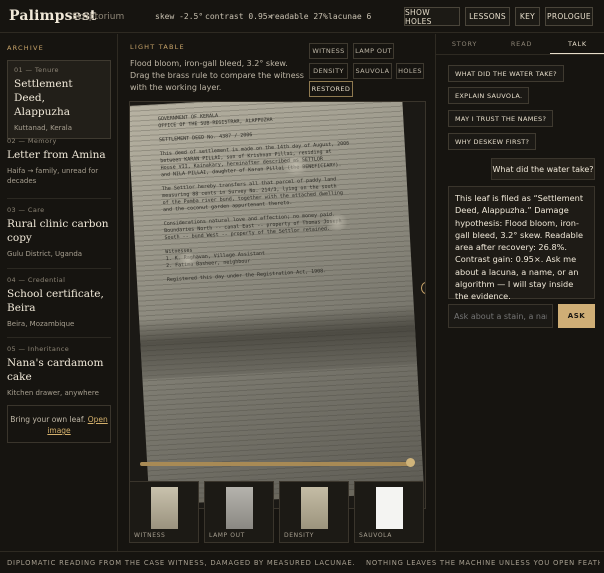 The image size is (604, 573). Describe the element at coordinates (487, 16) in the screenshot. I see `lessons-button: LESSONS` at that location.